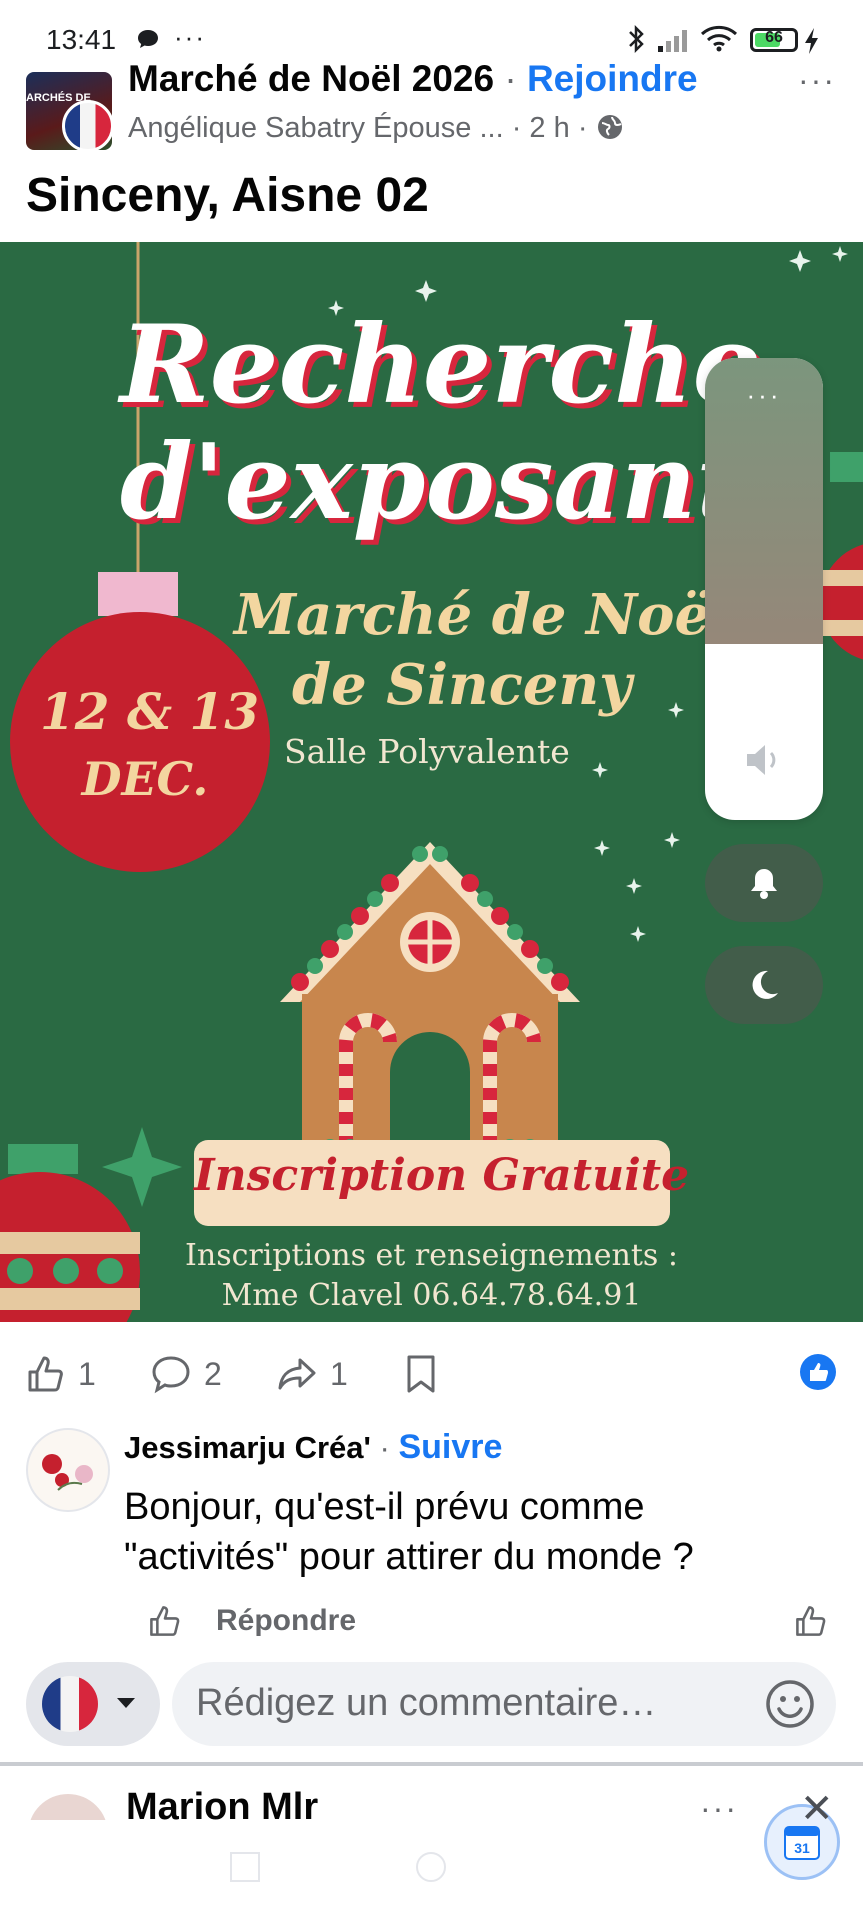 This screenshot has width=863, height=1920. I want to click on poster-venue: Salle Polyvalente, so click(427, 751).